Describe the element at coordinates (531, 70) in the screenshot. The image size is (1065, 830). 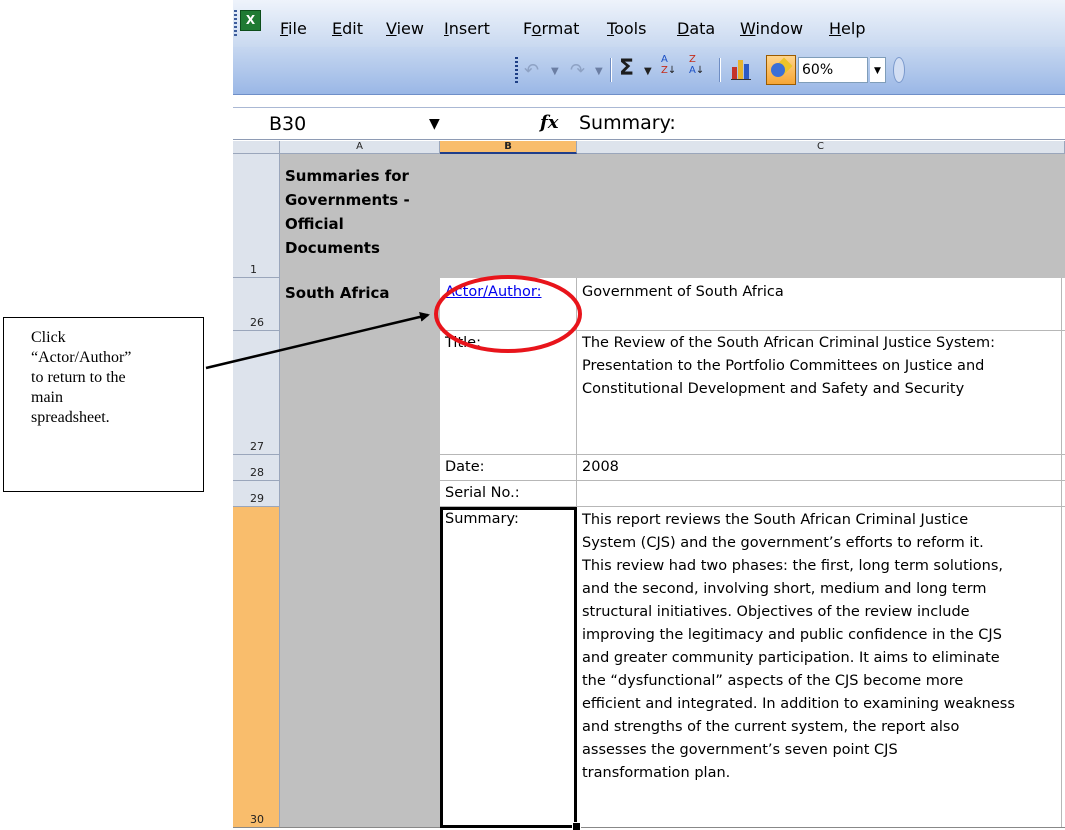
I see `undo-icon: ↶` at that location.